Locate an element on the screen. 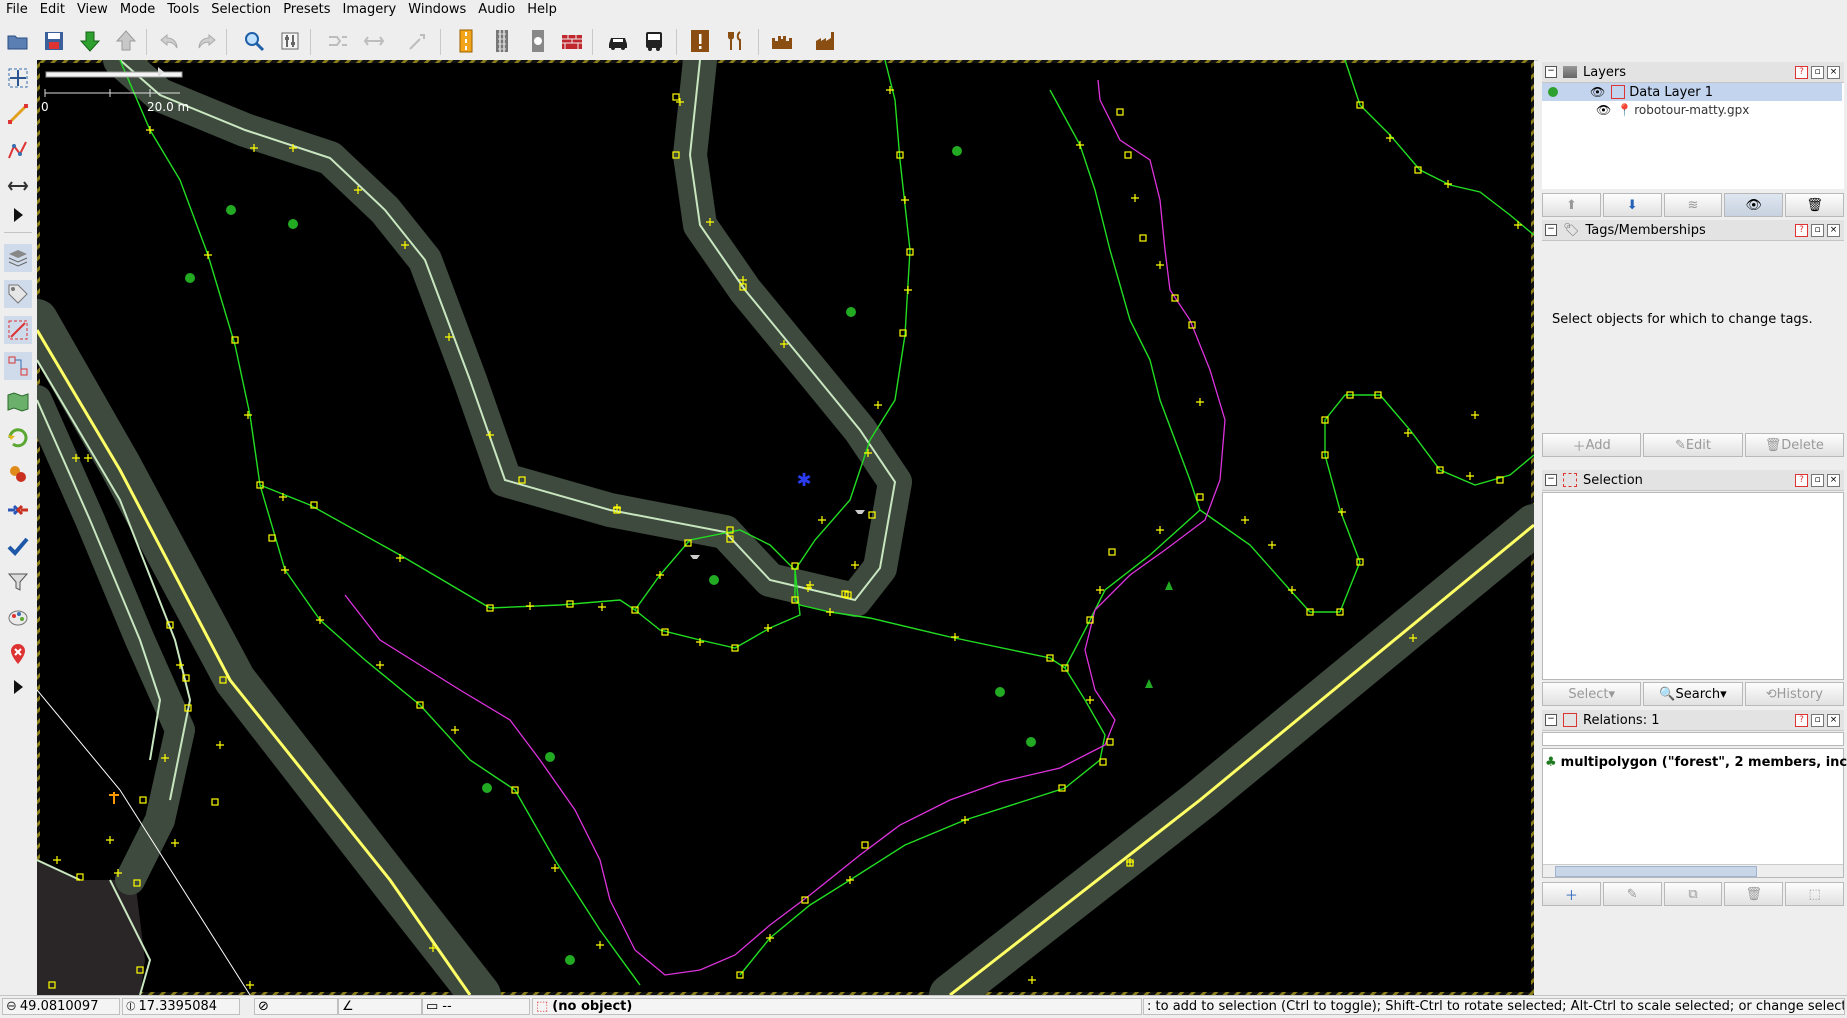 The height and width of the screenshot is (1018, 1847). menu-audio: Audio is located at coordinates (496, 10).